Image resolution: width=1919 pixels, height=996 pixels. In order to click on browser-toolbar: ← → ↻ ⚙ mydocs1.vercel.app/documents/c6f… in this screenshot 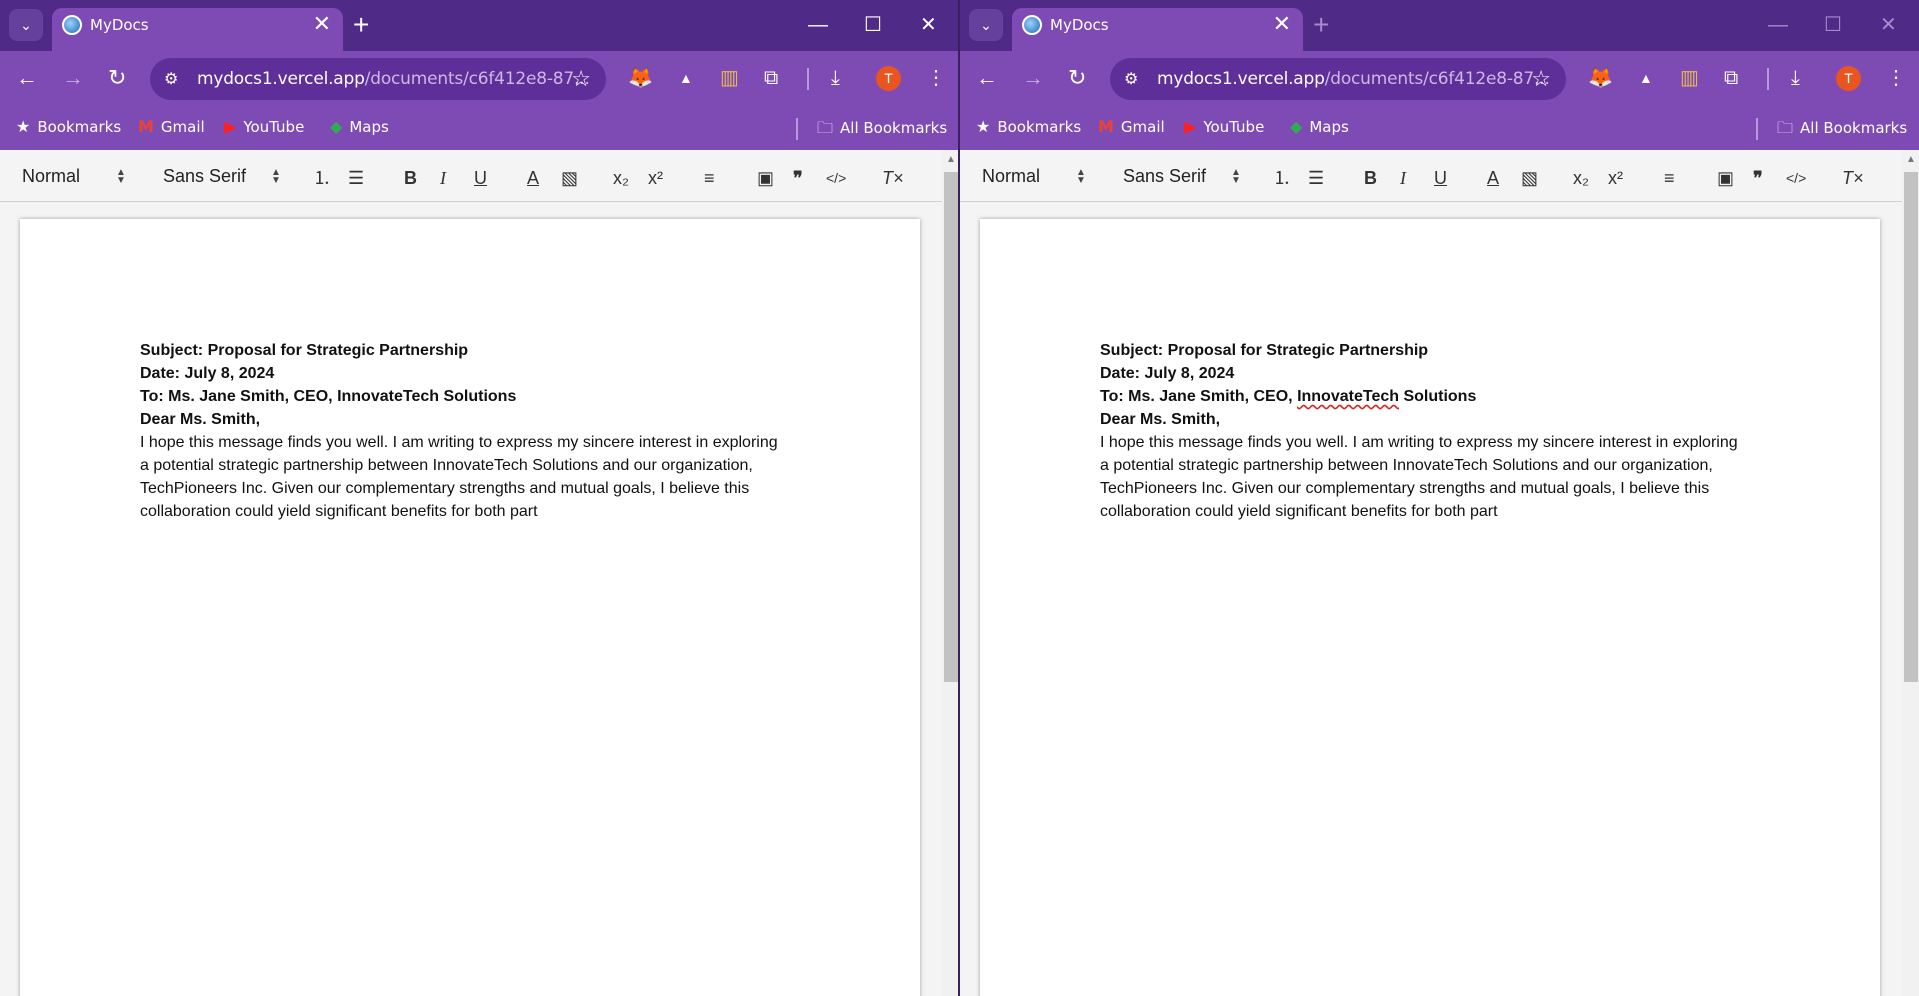, I will do `click(480, 78)`.